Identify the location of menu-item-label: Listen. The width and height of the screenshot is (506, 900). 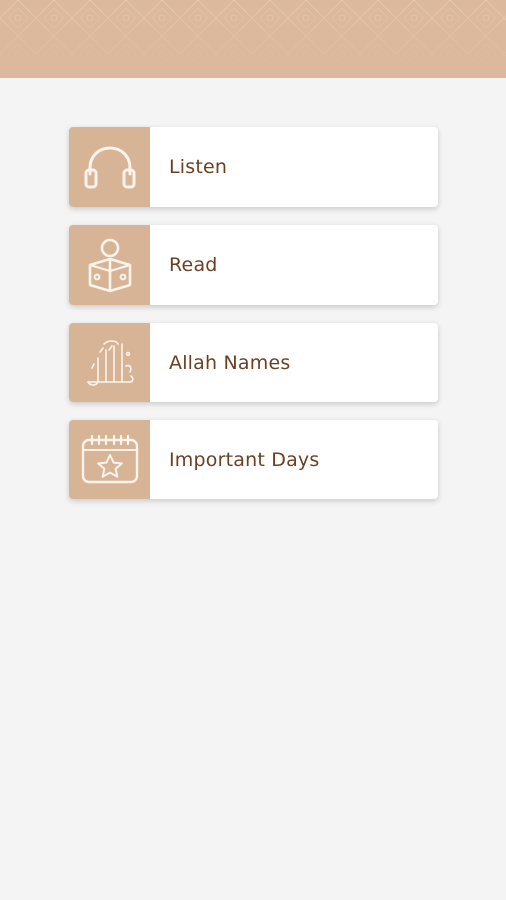
(198, 167).